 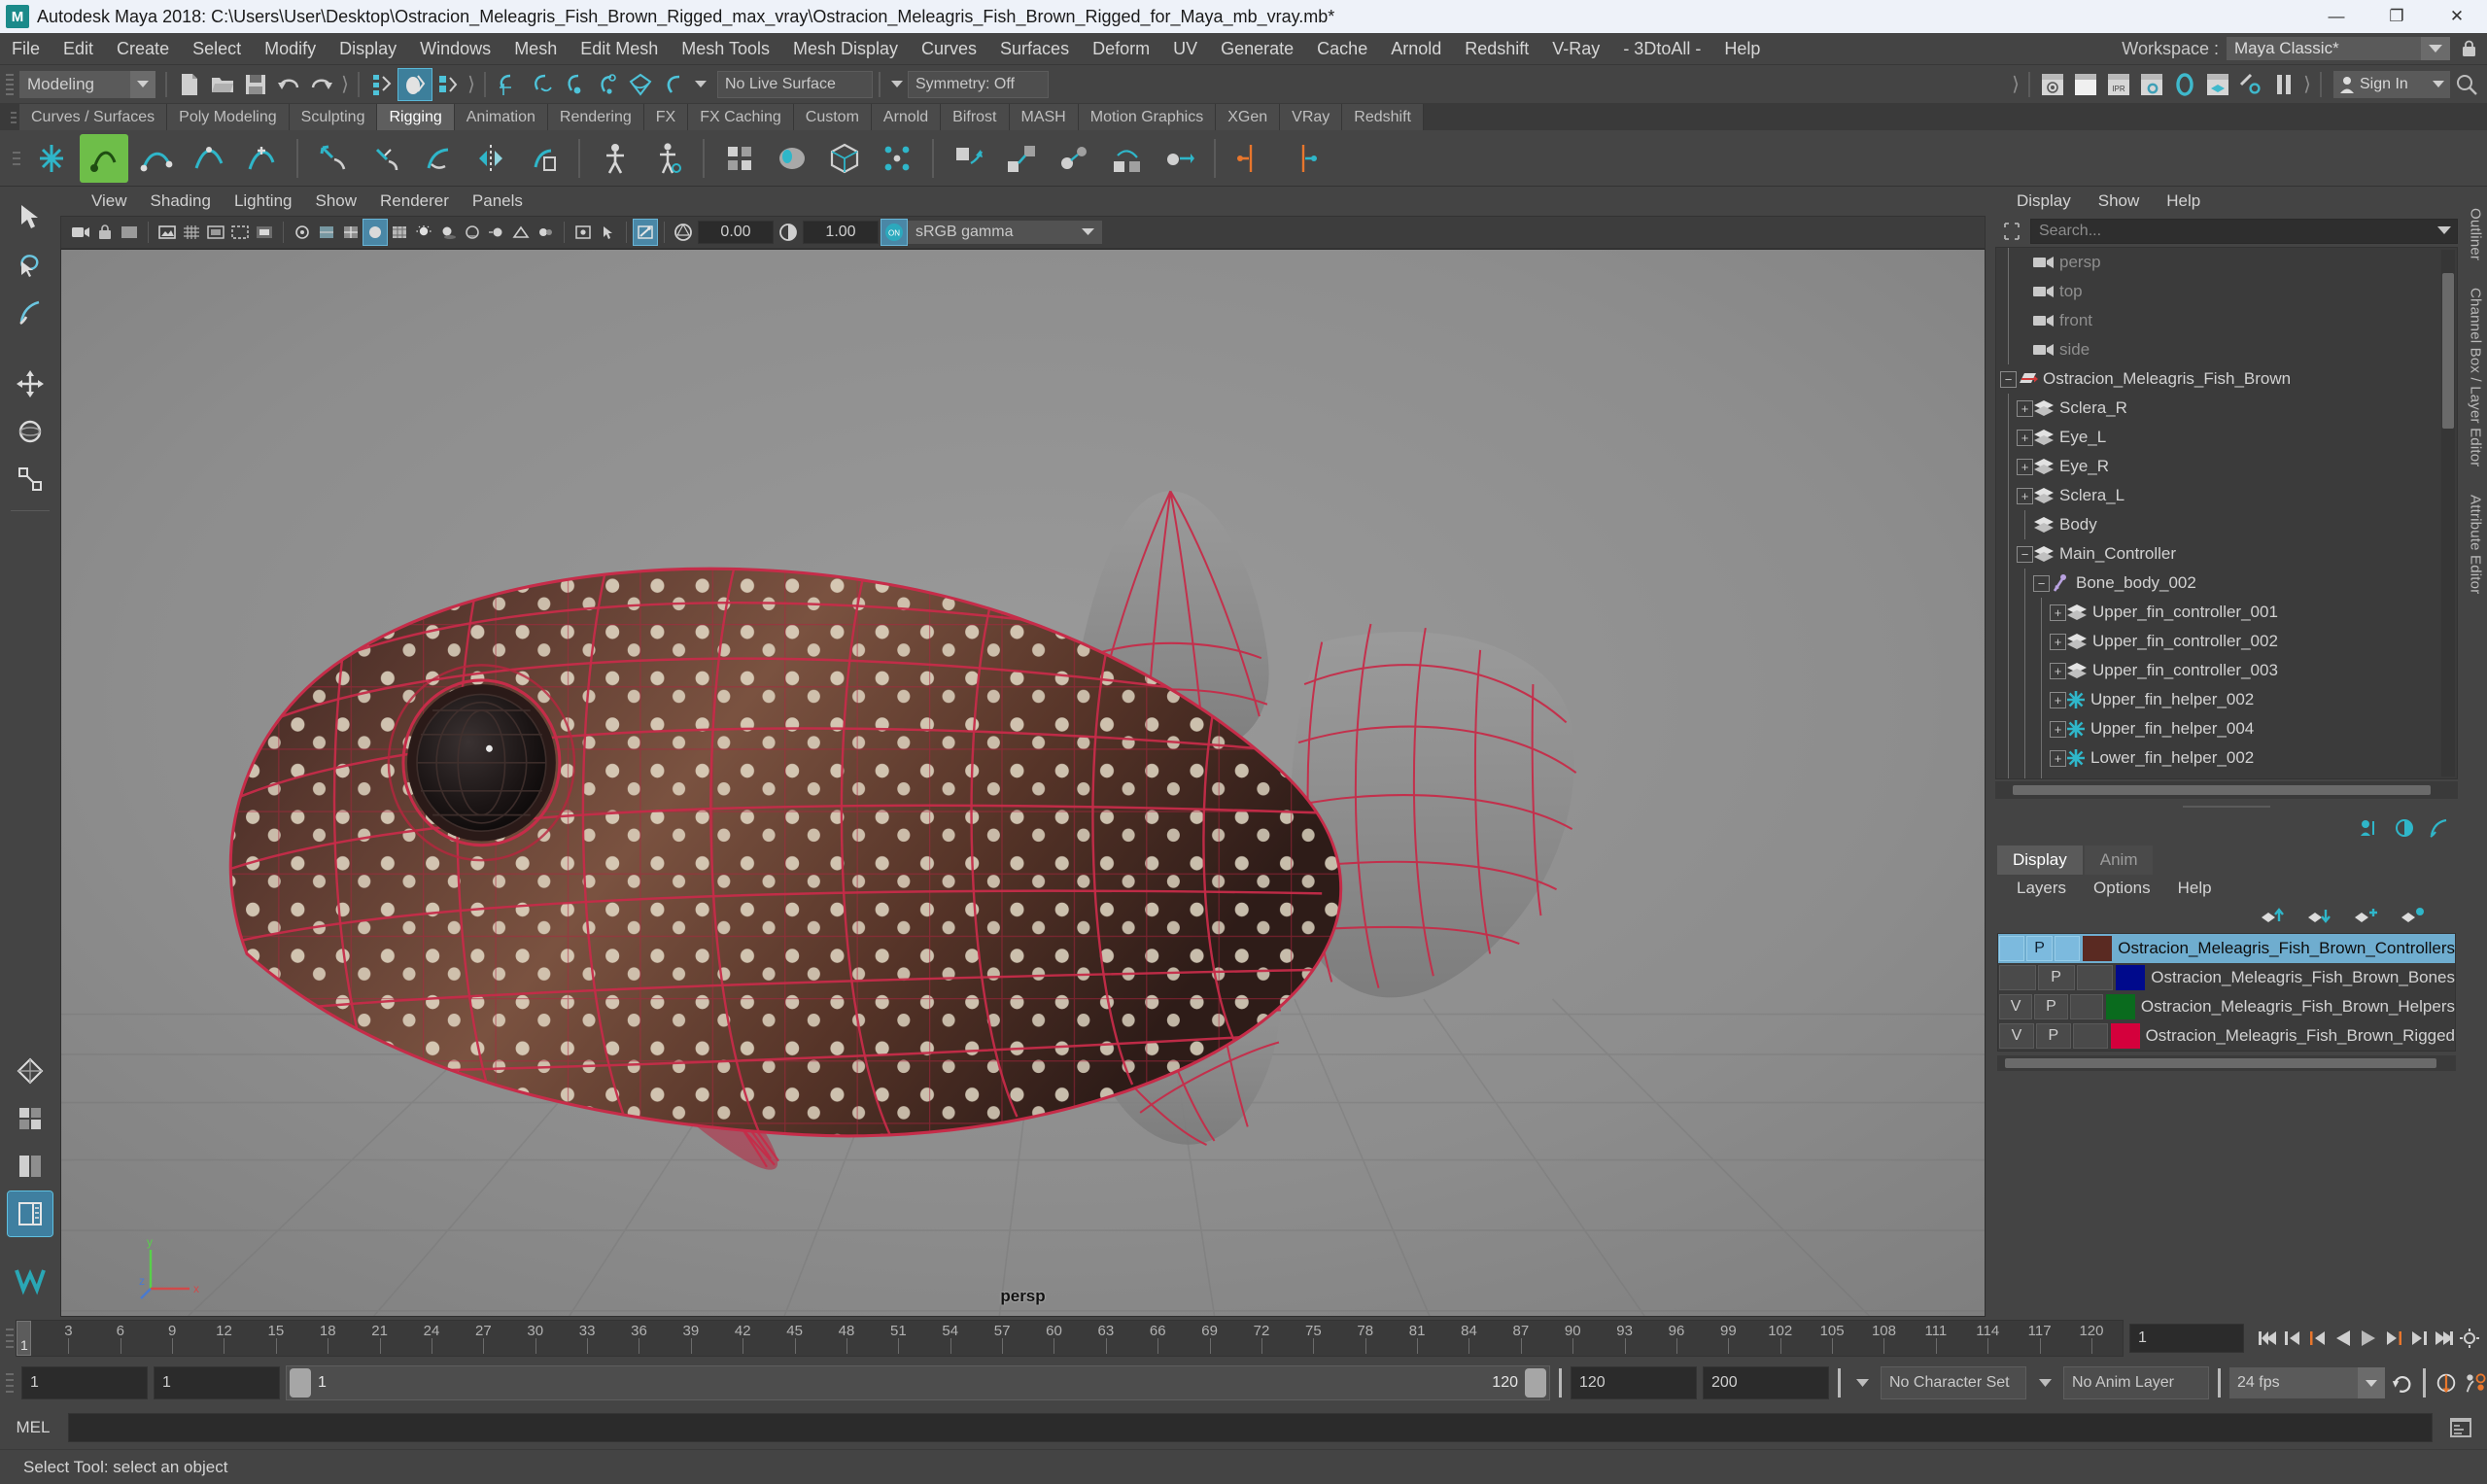 I want to click on texture-mode-icon, so click(x=399, y=232).